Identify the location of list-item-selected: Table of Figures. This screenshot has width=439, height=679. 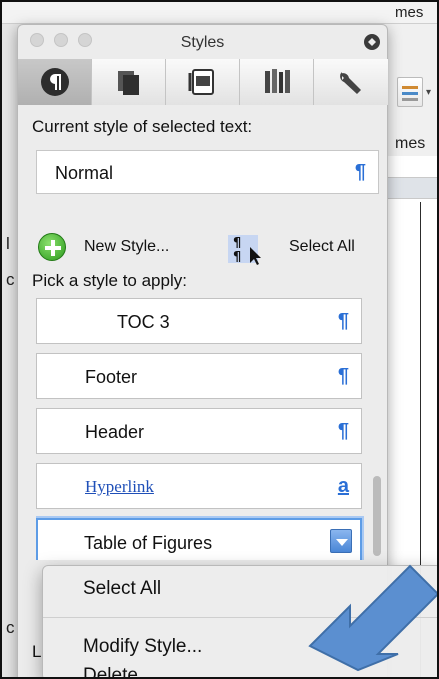
(199, 539).